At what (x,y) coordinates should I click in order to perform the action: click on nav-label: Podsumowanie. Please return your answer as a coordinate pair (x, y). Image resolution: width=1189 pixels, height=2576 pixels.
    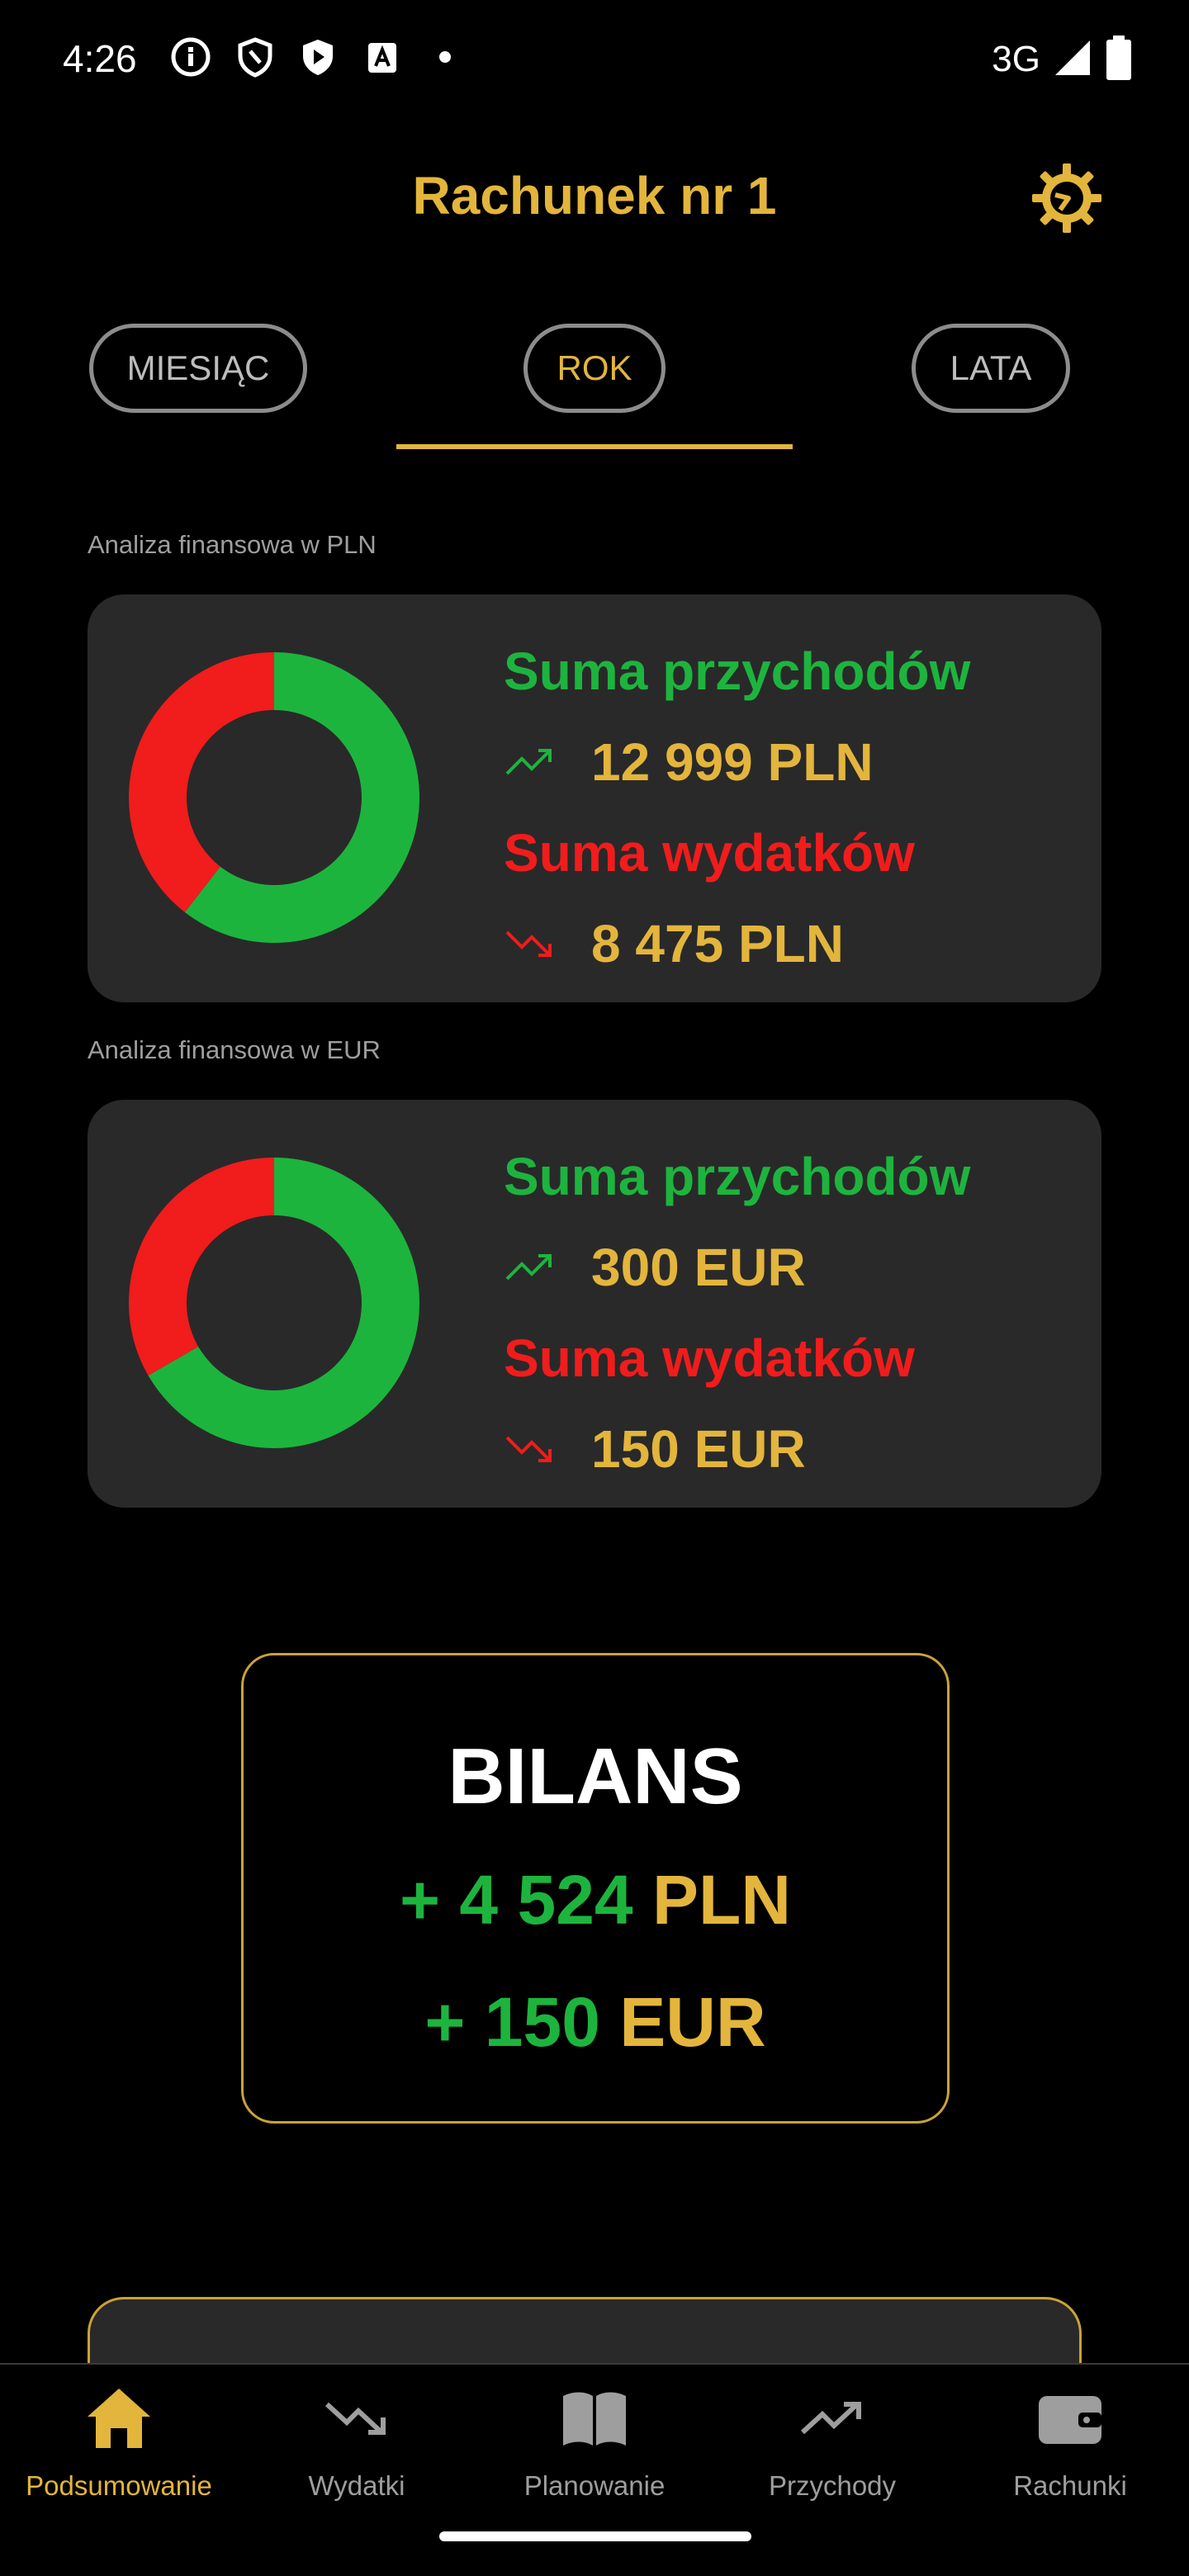
    Looking at the image, I should click on (119, 2485).